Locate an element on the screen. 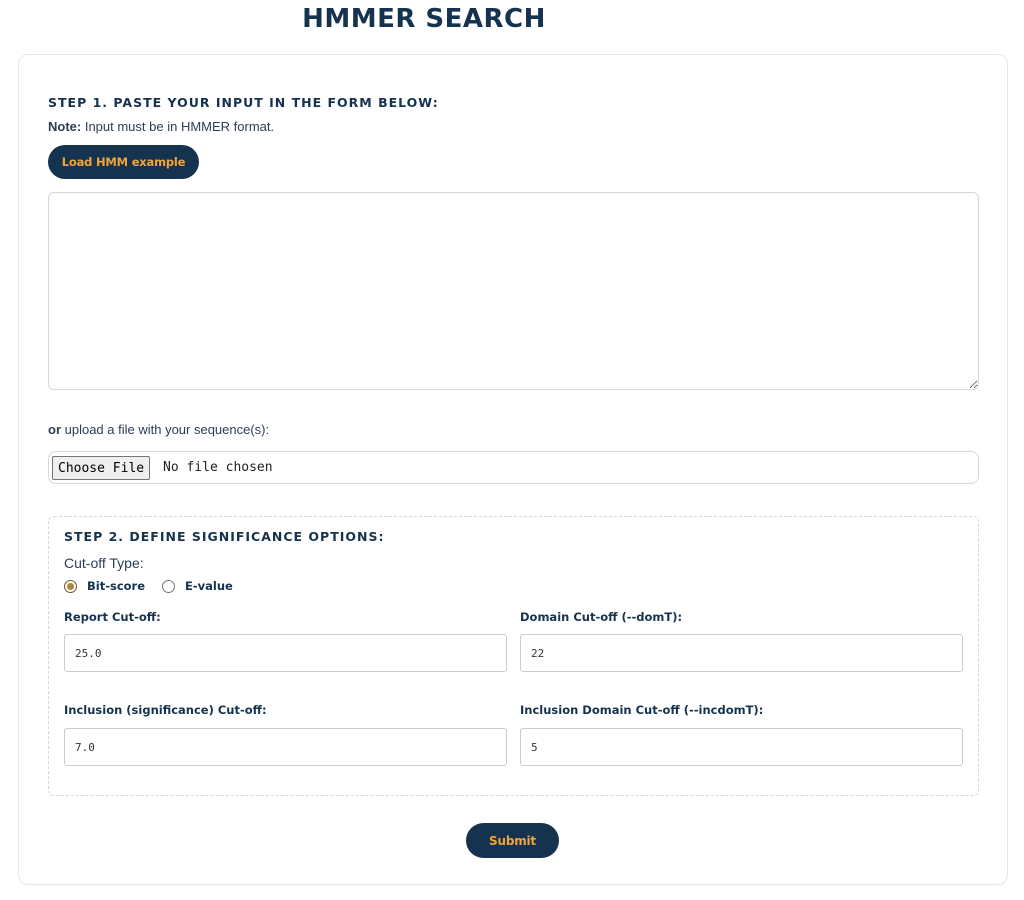 Image resolution: width=1024 pixels, height=900 pixels. file-status-text: No file chosen is located at coordinates (218, 467).